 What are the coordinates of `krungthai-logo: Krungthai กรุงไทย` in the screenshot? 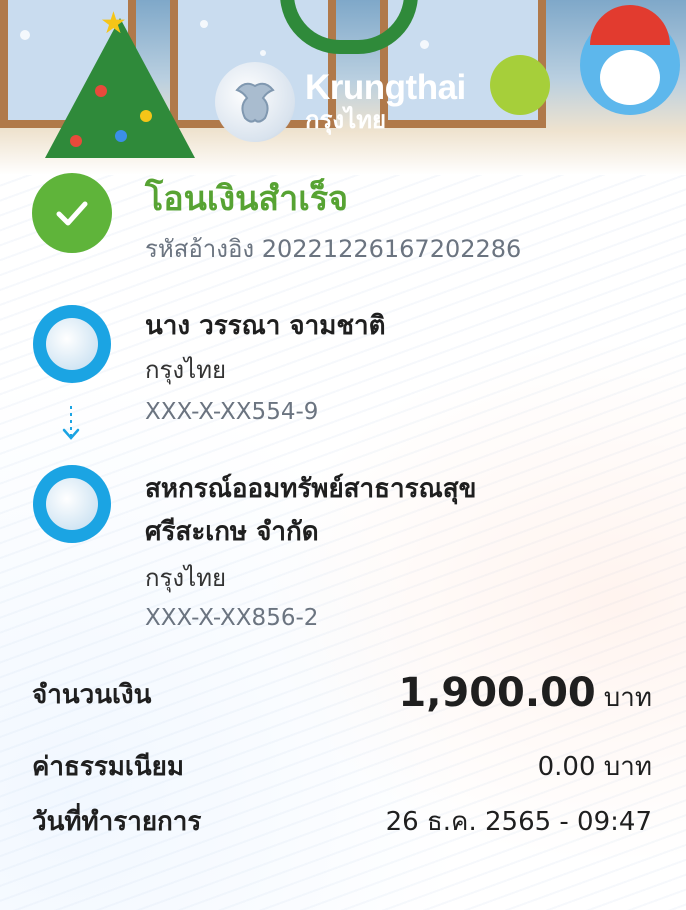 It's located at (340, 102).